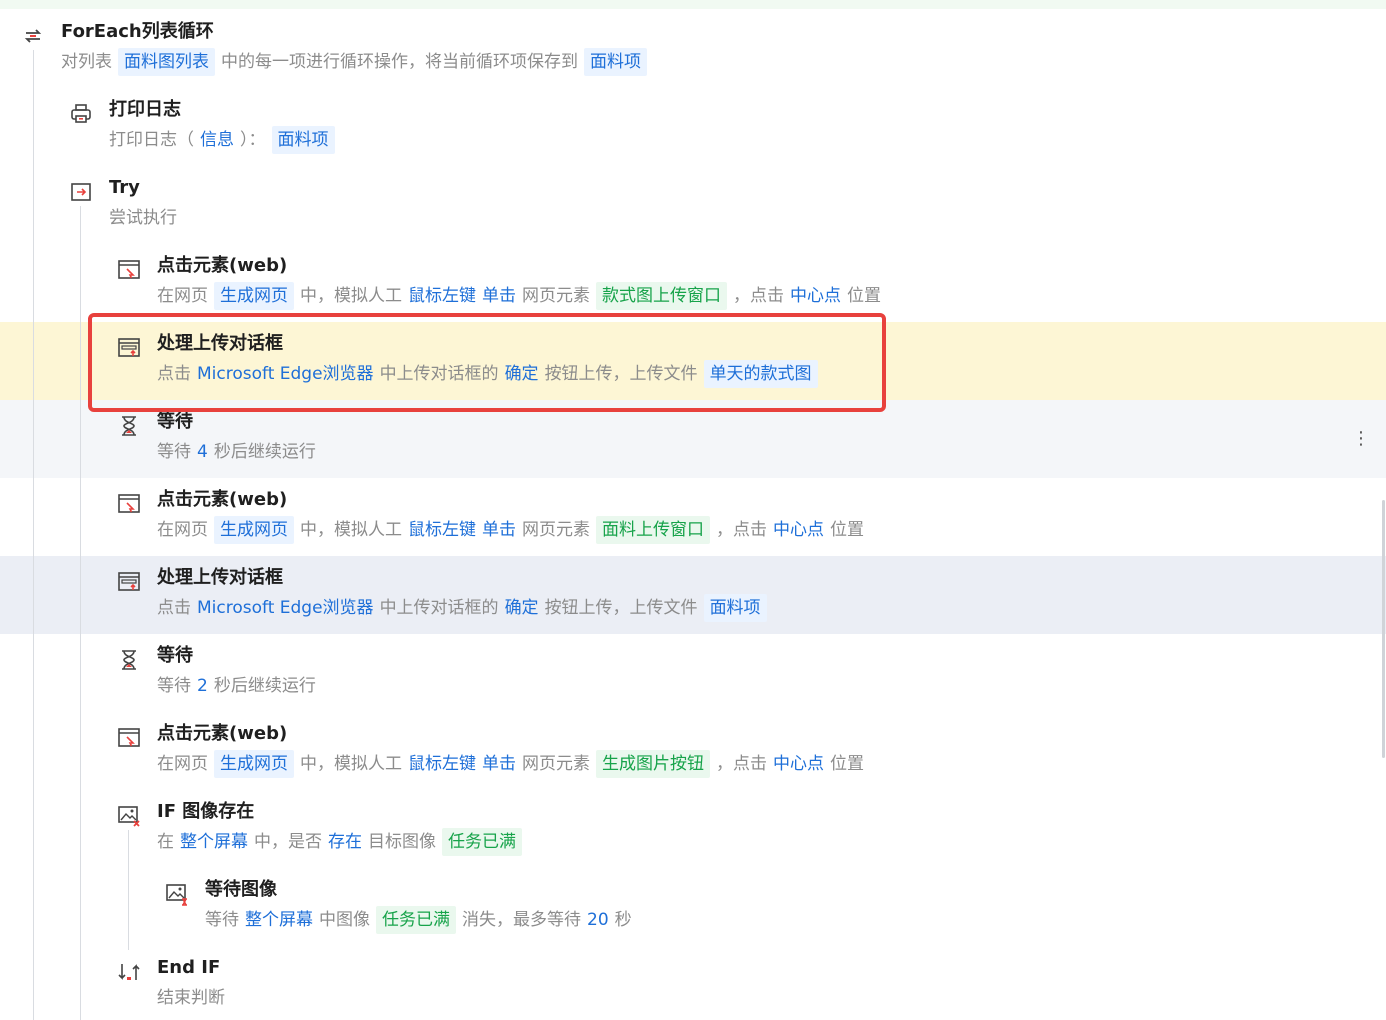  Describe the element at coordinates (217, 140) in the screenshot. I see `param-value: 信息` at that location.